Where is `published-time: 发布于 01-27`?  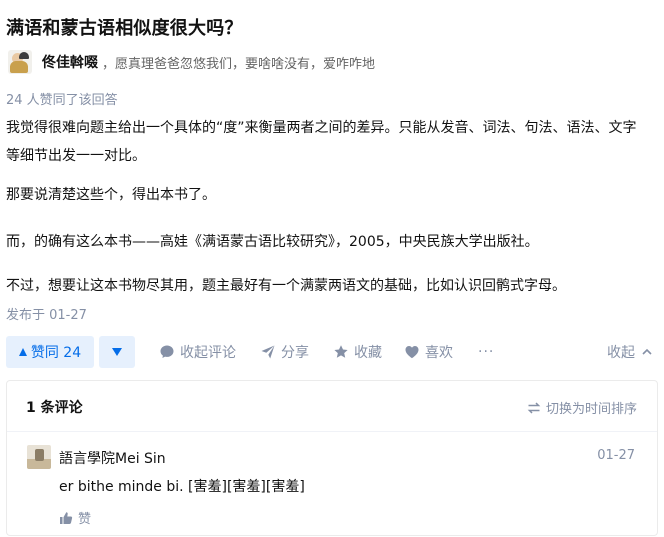
published-time: 发布于 01-27 is located at coordinates (46, 313).